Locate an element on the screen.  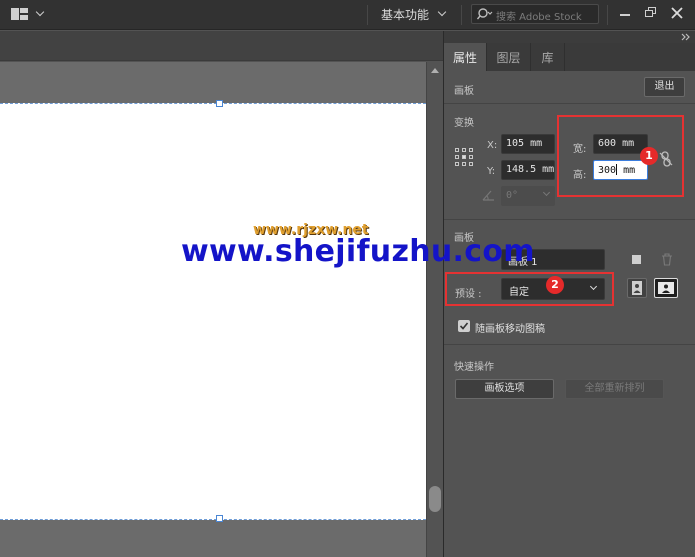
move-with-artwork-checkbox is located at coordinates (464, 326).